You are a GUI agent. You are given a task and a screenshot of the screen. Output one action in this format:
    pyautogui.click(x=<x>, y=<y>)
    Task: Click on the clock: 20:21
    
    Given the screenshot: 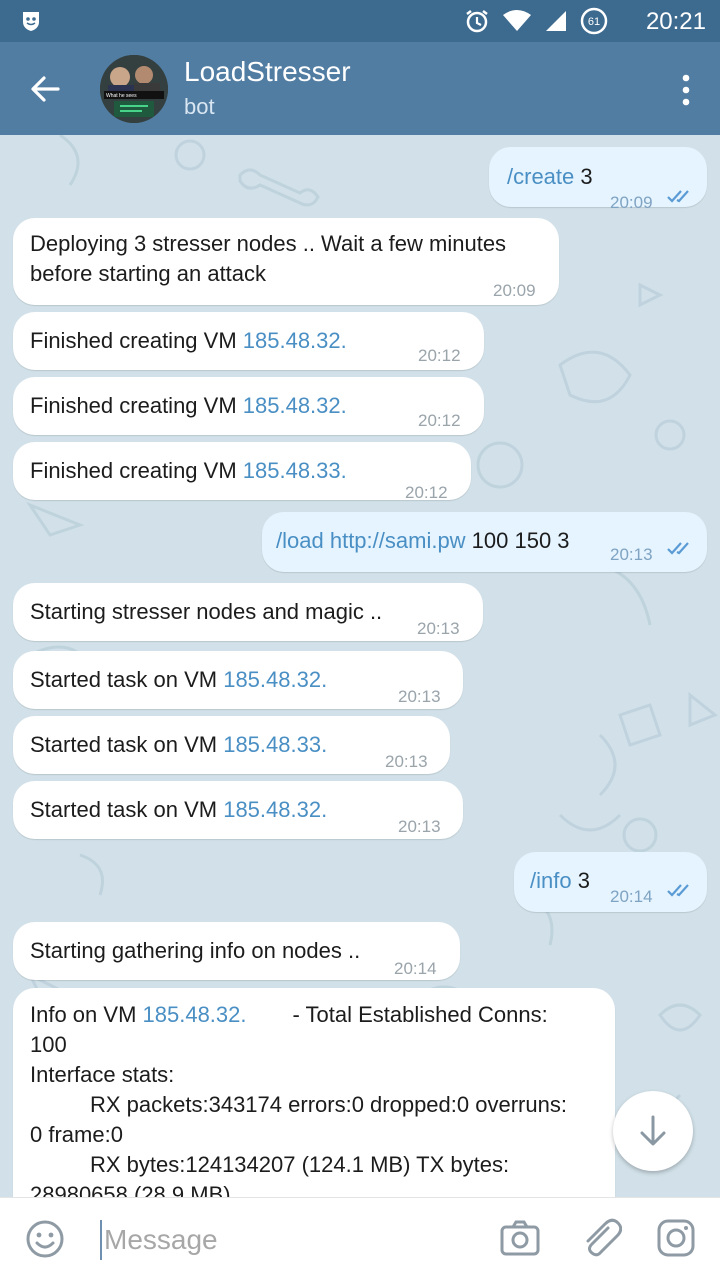 What is the action you would take?
    pyautogui.click(x=675, y=21)
    